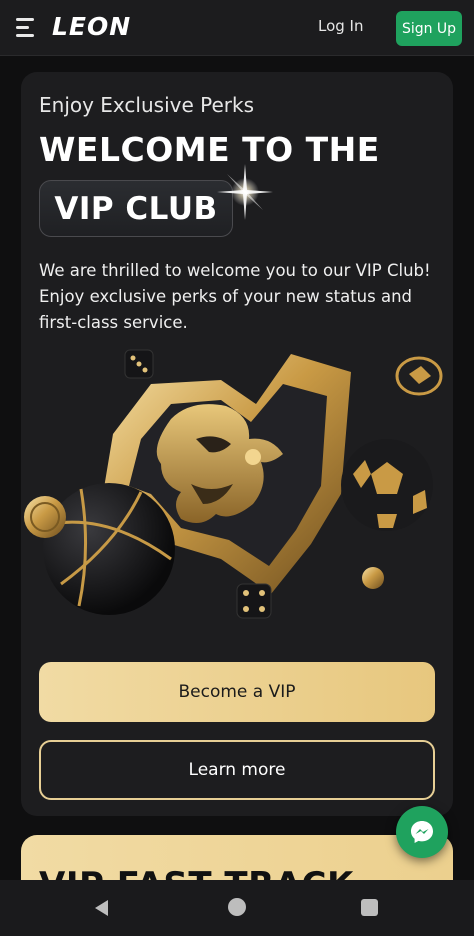  What do you see at coordinates (28, 28) in the screenshot?
I see `hamburger-menu-icon` at bounding box center [28, 28].